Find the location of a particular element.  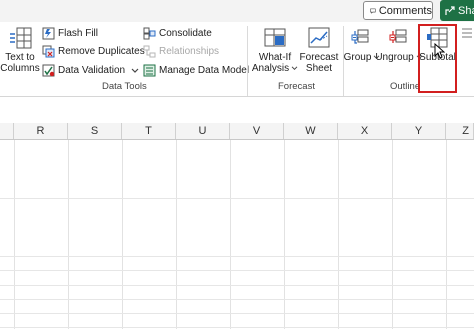

partial-tool-icon is located at coordinates (467, 33).